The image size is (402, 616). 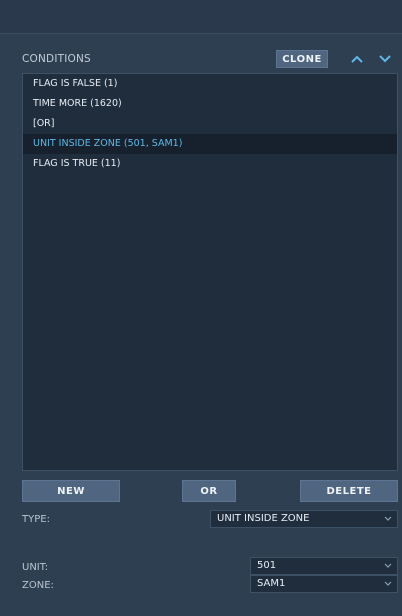 What do you see at coordinates (71, 491) in the screenshot?
I see `new-button: NEW` at bounding box center [71, 491].